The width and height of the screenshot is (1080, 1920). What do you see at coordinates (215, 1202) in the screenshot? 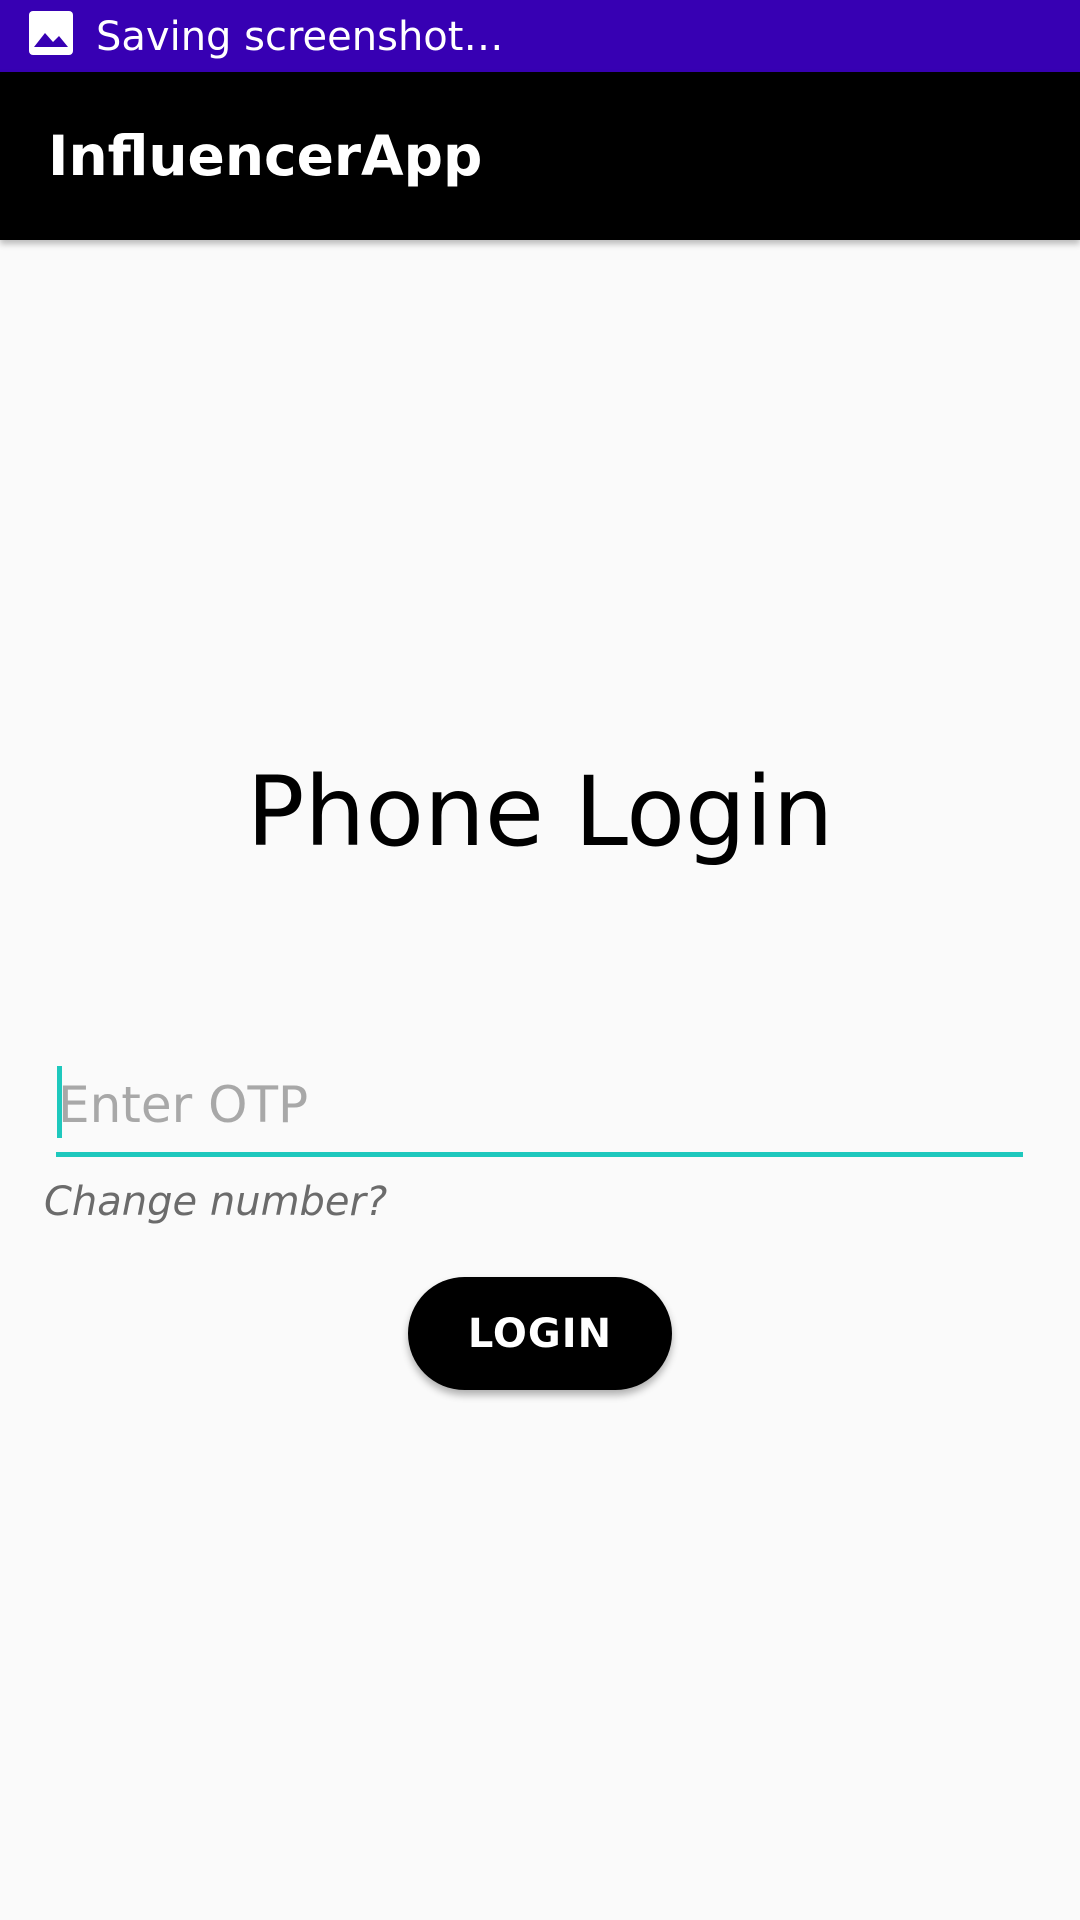
I see `change-number-link: Change number?` at bounding box center [215, 1202].